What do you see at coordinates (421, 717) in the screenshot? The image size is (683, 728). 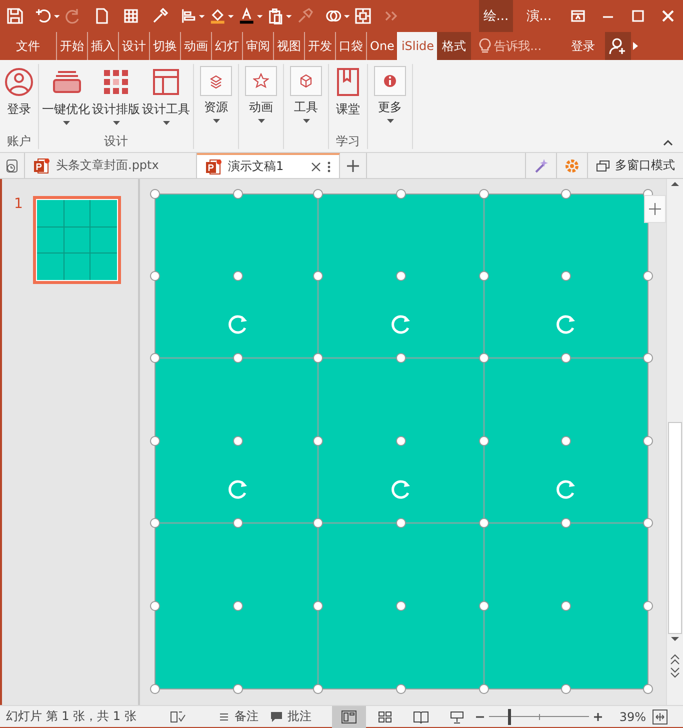 I see `reading-view-icon` at bounding box center [421, 717].